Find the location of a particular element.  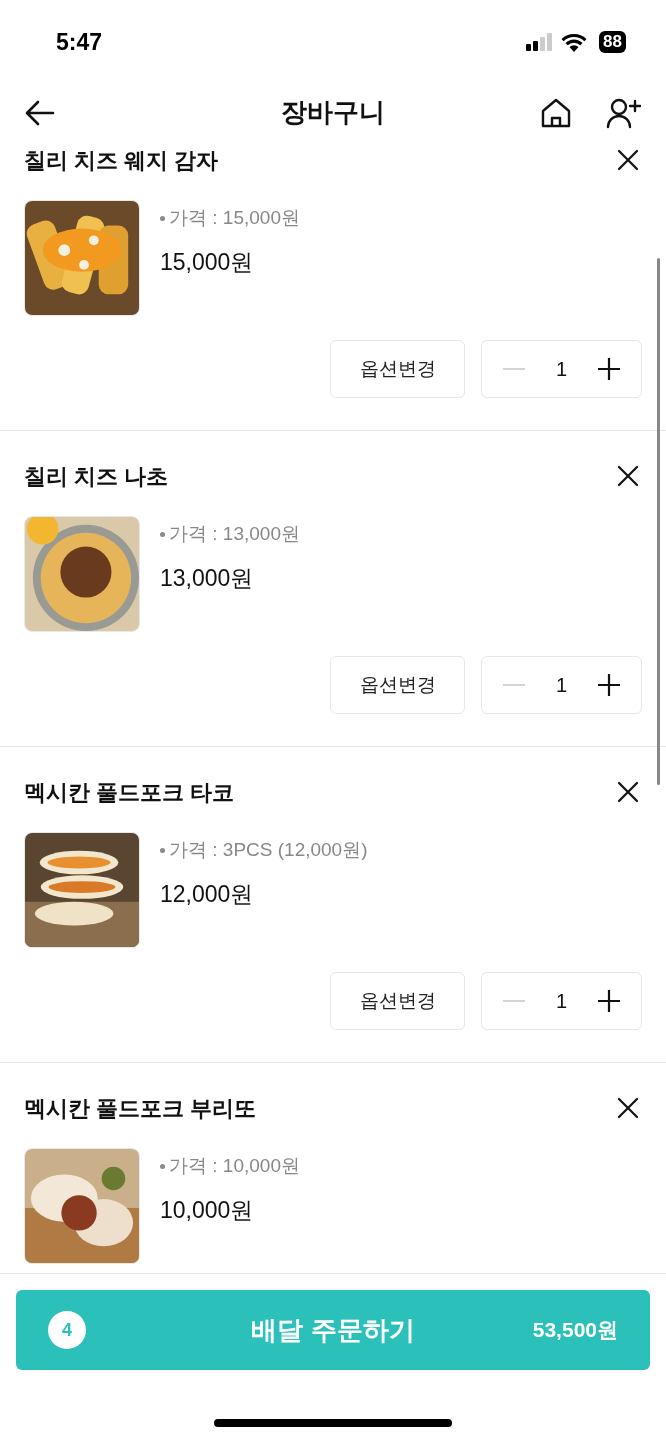

order-label: 배달 주문하기 is located at coordinates (333, 1330).